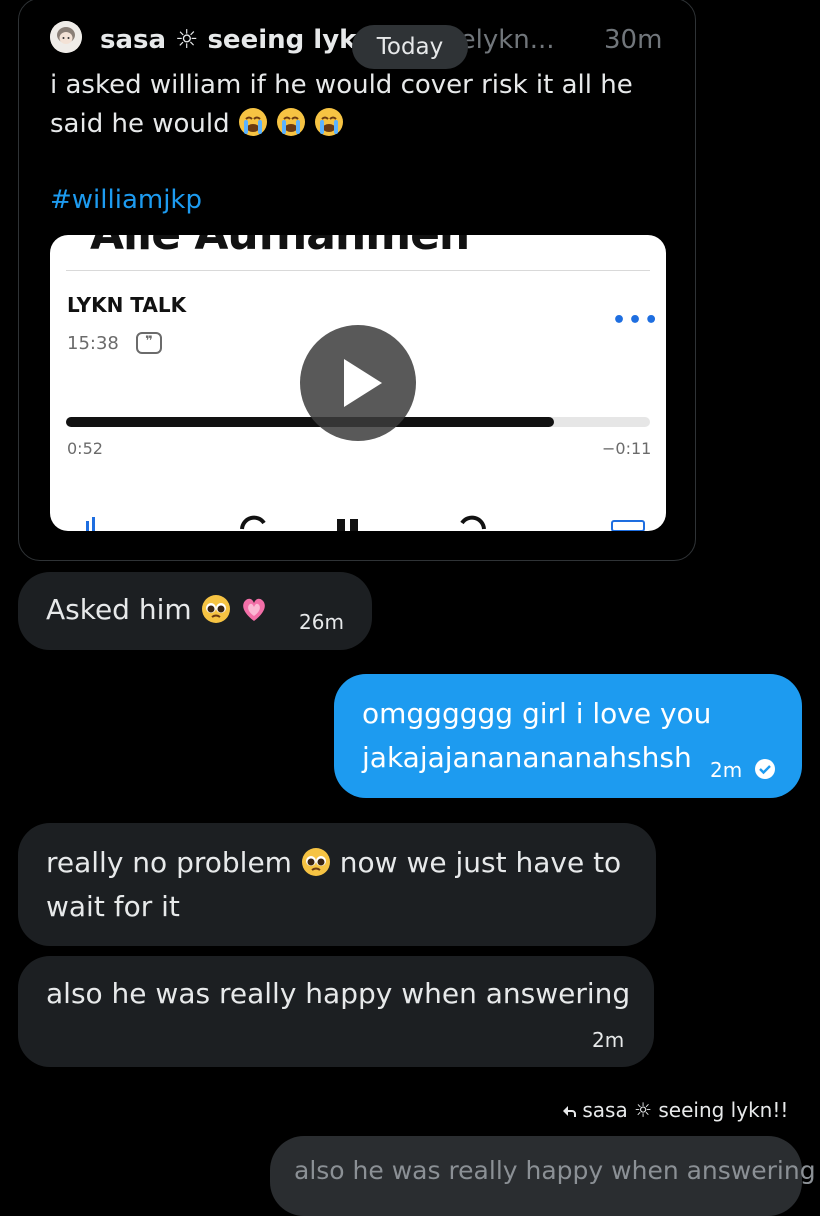 The width and height of the screenshot is (820, 1216). What do you see at coordinates (321, 622) in the screenshot?
I see `message-timestamp: 26m` at bounding box center [321, 622].